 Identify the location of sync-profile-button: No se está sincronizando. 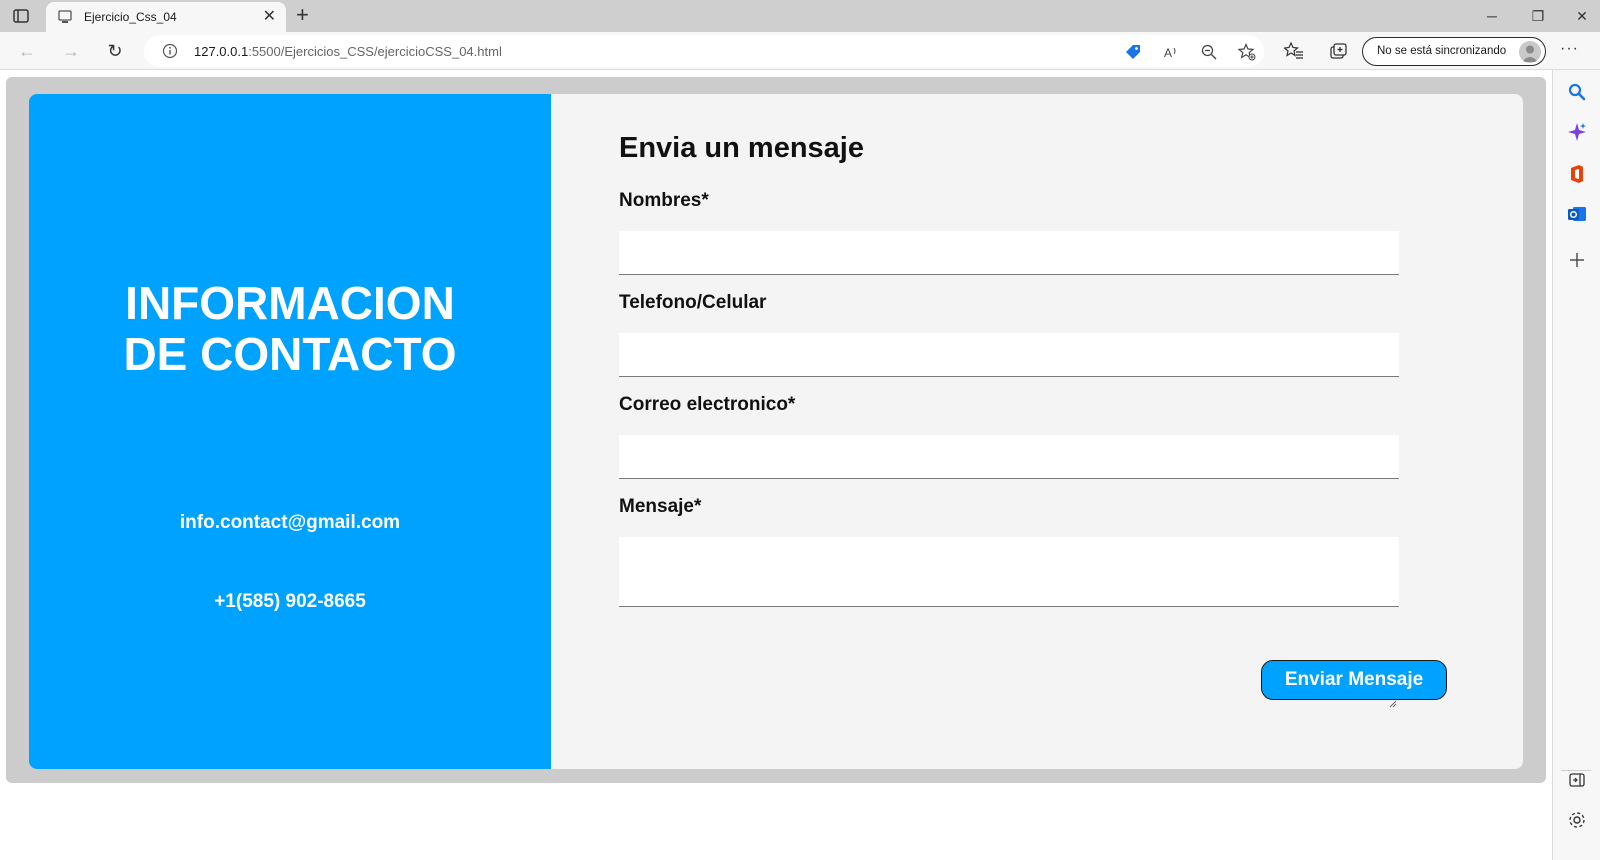
(1454, 51).